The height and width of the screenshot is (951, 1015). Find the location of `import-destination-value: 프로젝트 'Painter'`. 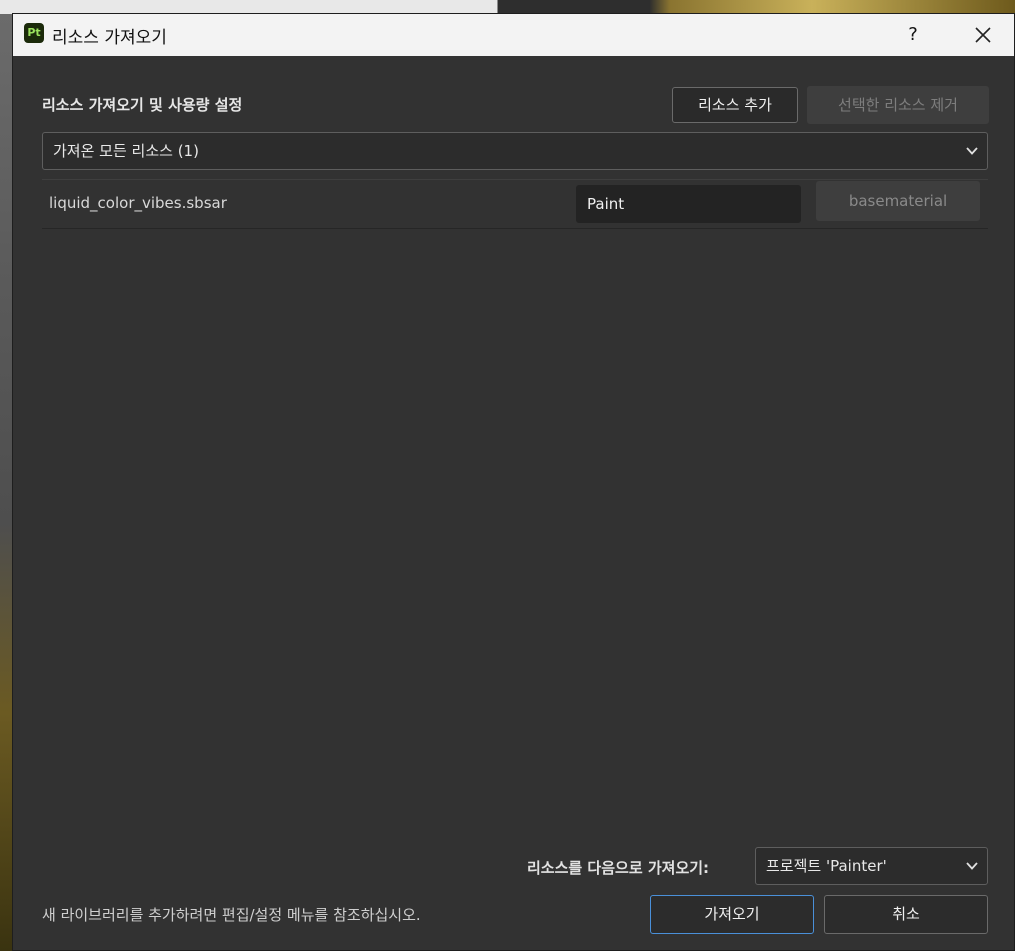

import-destination-value: 프로젝트 'Painter' is located at coordinates (826, 866).